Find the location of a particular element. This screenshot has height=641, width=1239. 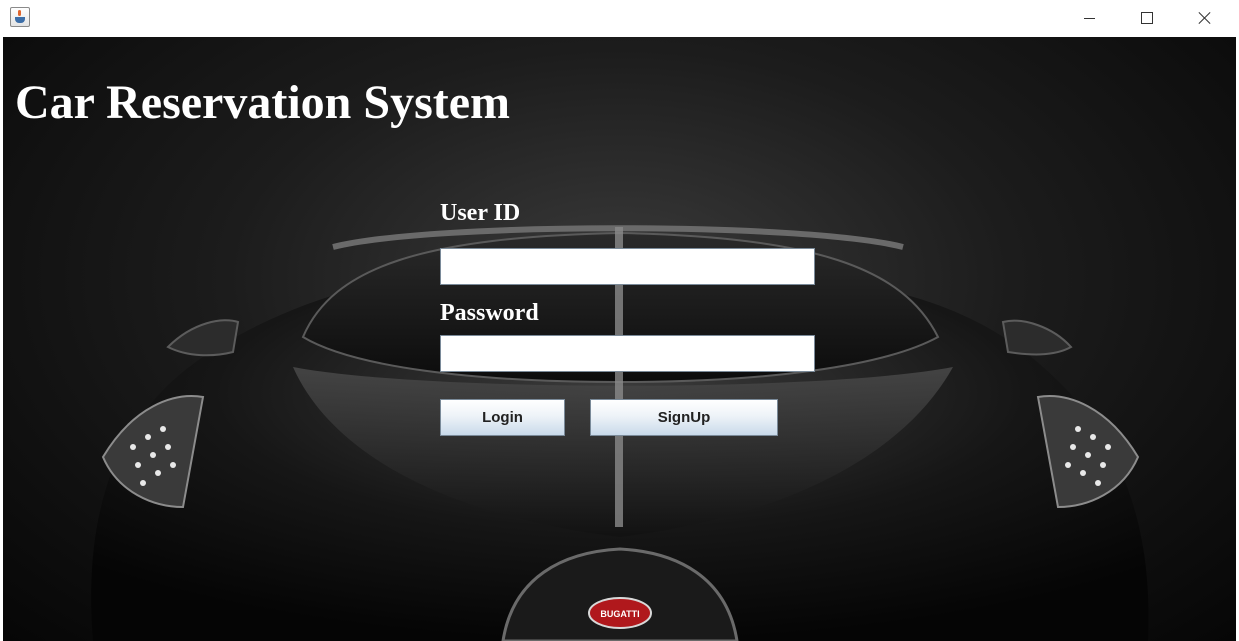

password-input is located at coordinates (627, 353).